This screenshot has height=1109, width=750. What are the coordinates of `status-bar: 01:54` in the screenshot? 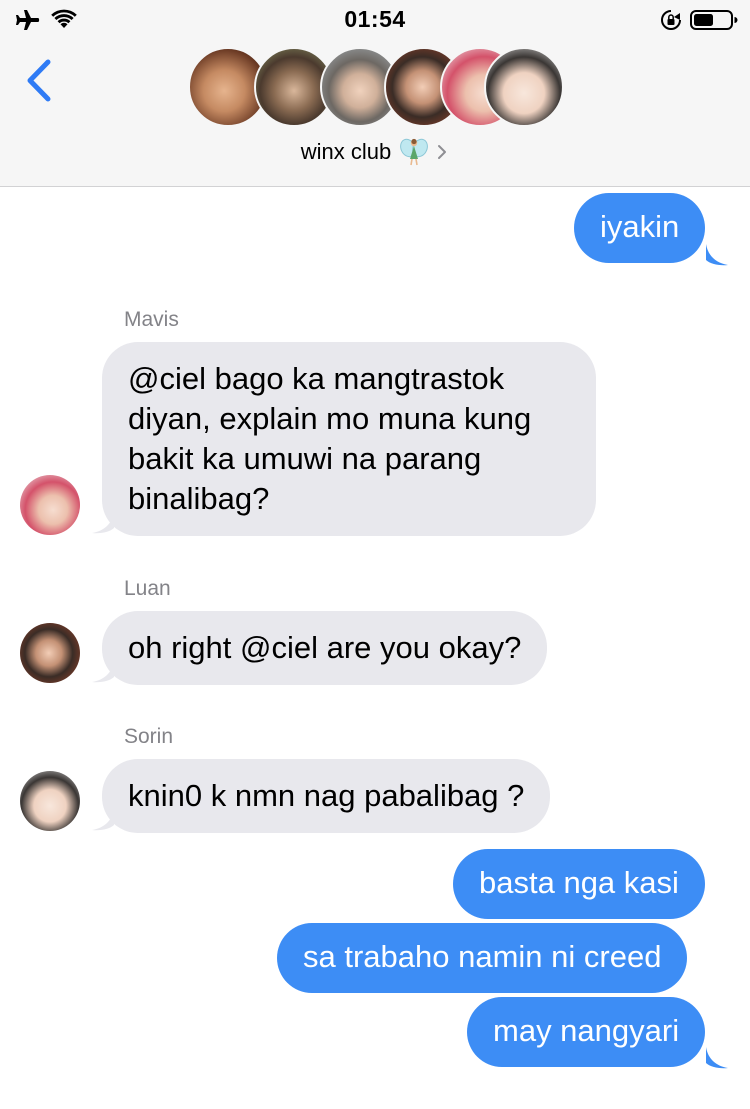 It's located at (375, 20).